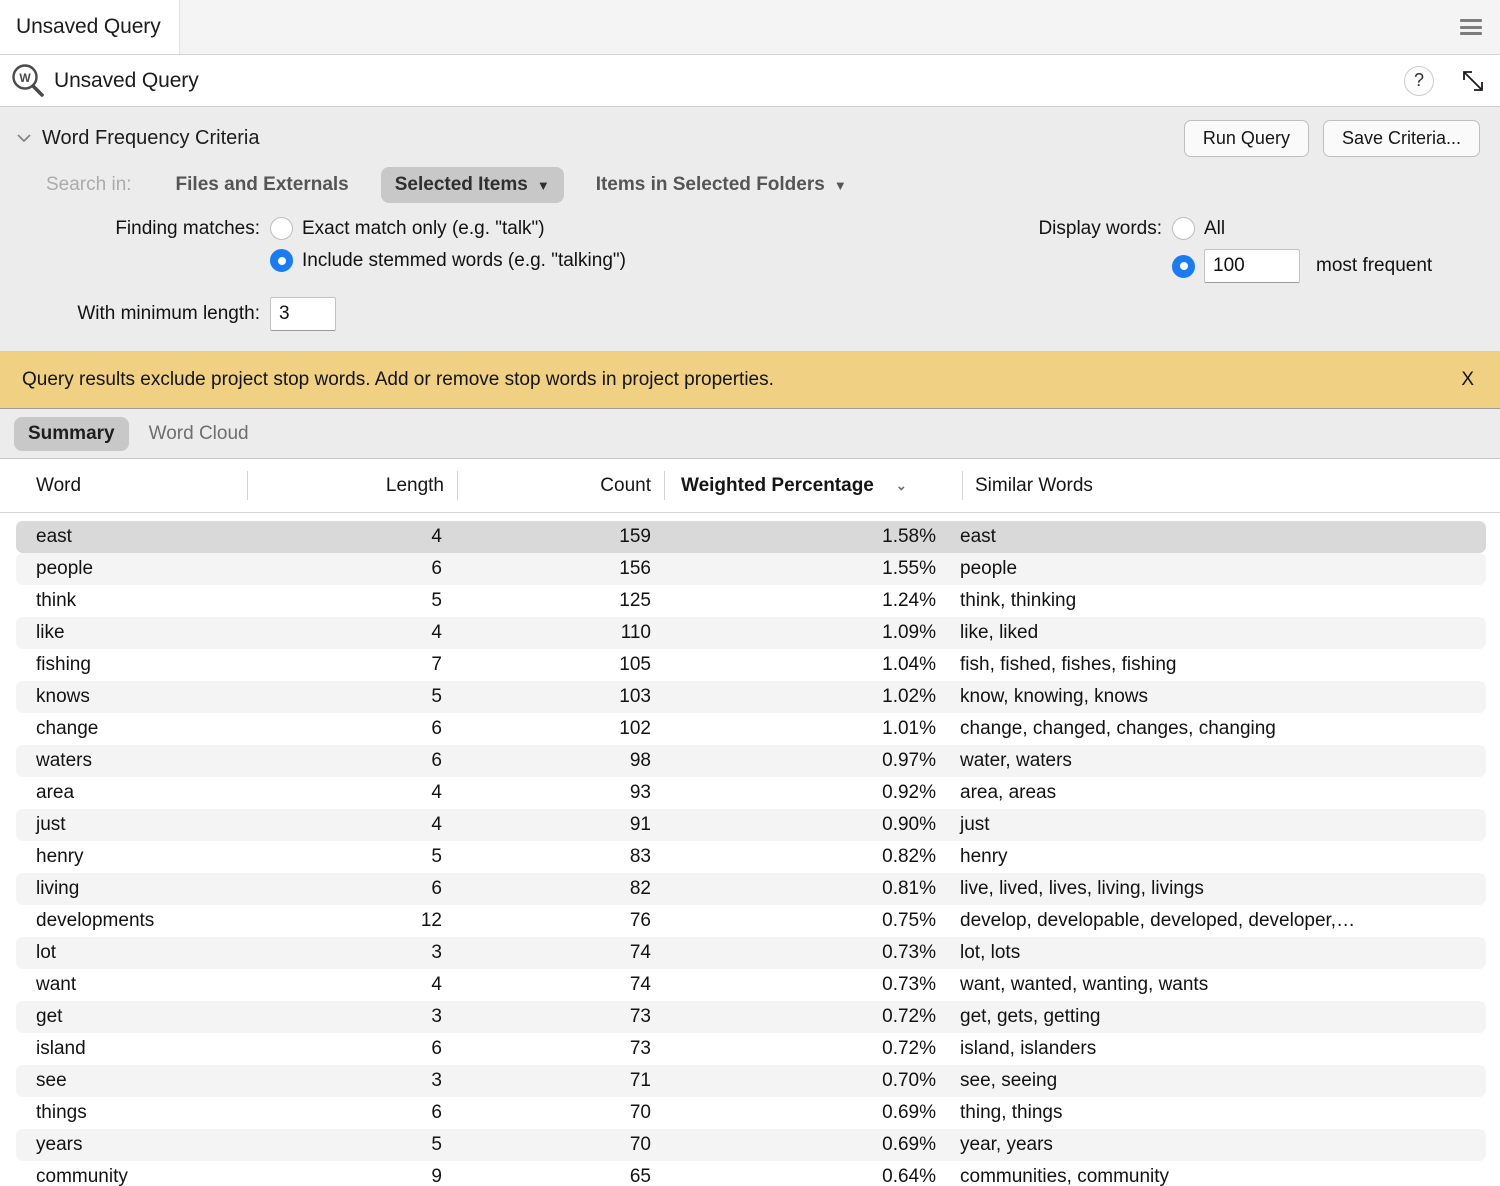 Image resolution: width=1500 pixels, height=1186 pixels. I want to click on cell-weighted-percentage: 1.24%, so click(909, 600).